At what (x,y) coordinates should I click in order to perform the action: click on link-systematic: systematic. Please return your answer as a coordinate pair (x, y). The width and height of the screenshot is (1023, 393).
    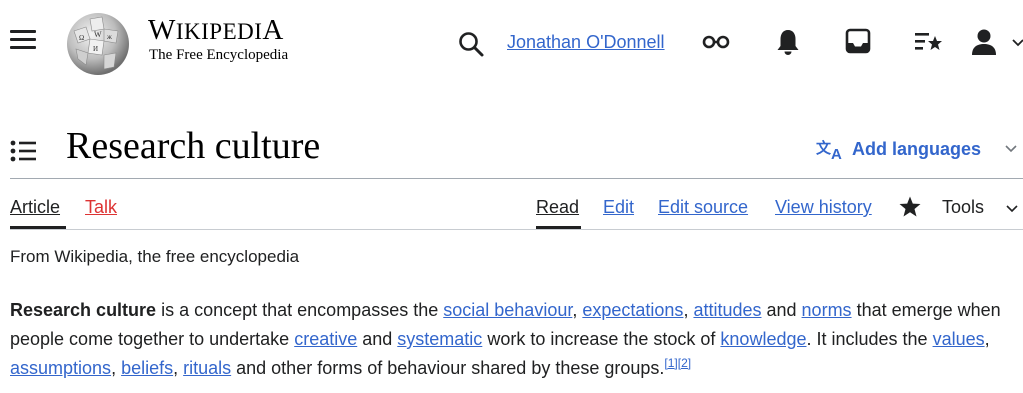
    Looking at the image, I should click on (439, 339).